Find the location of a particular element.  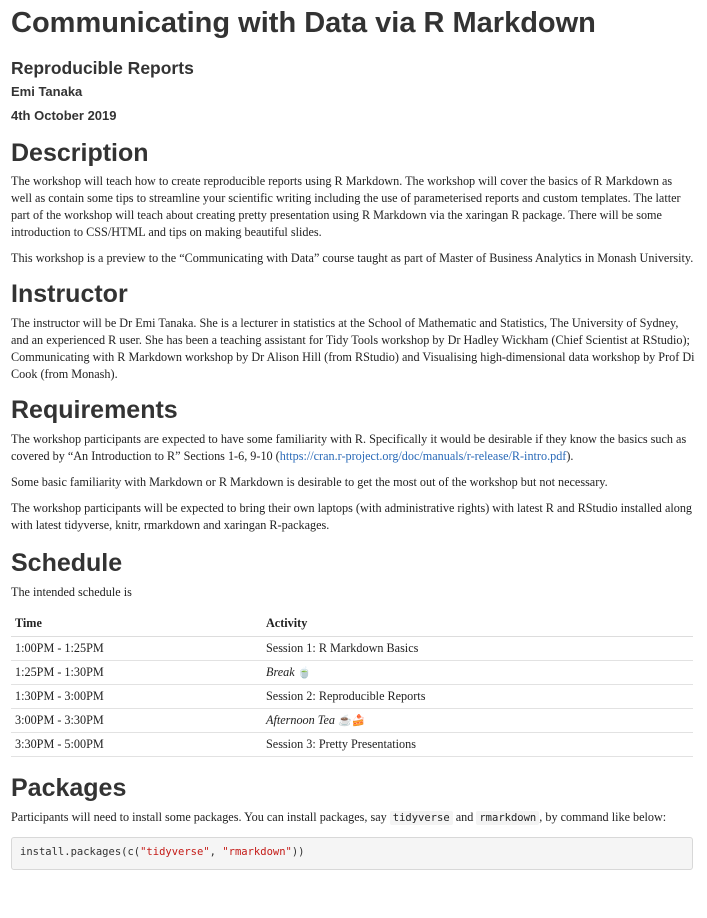

inline-code-rmarkdown: rmarkdown is located at coordinates (508, 818).